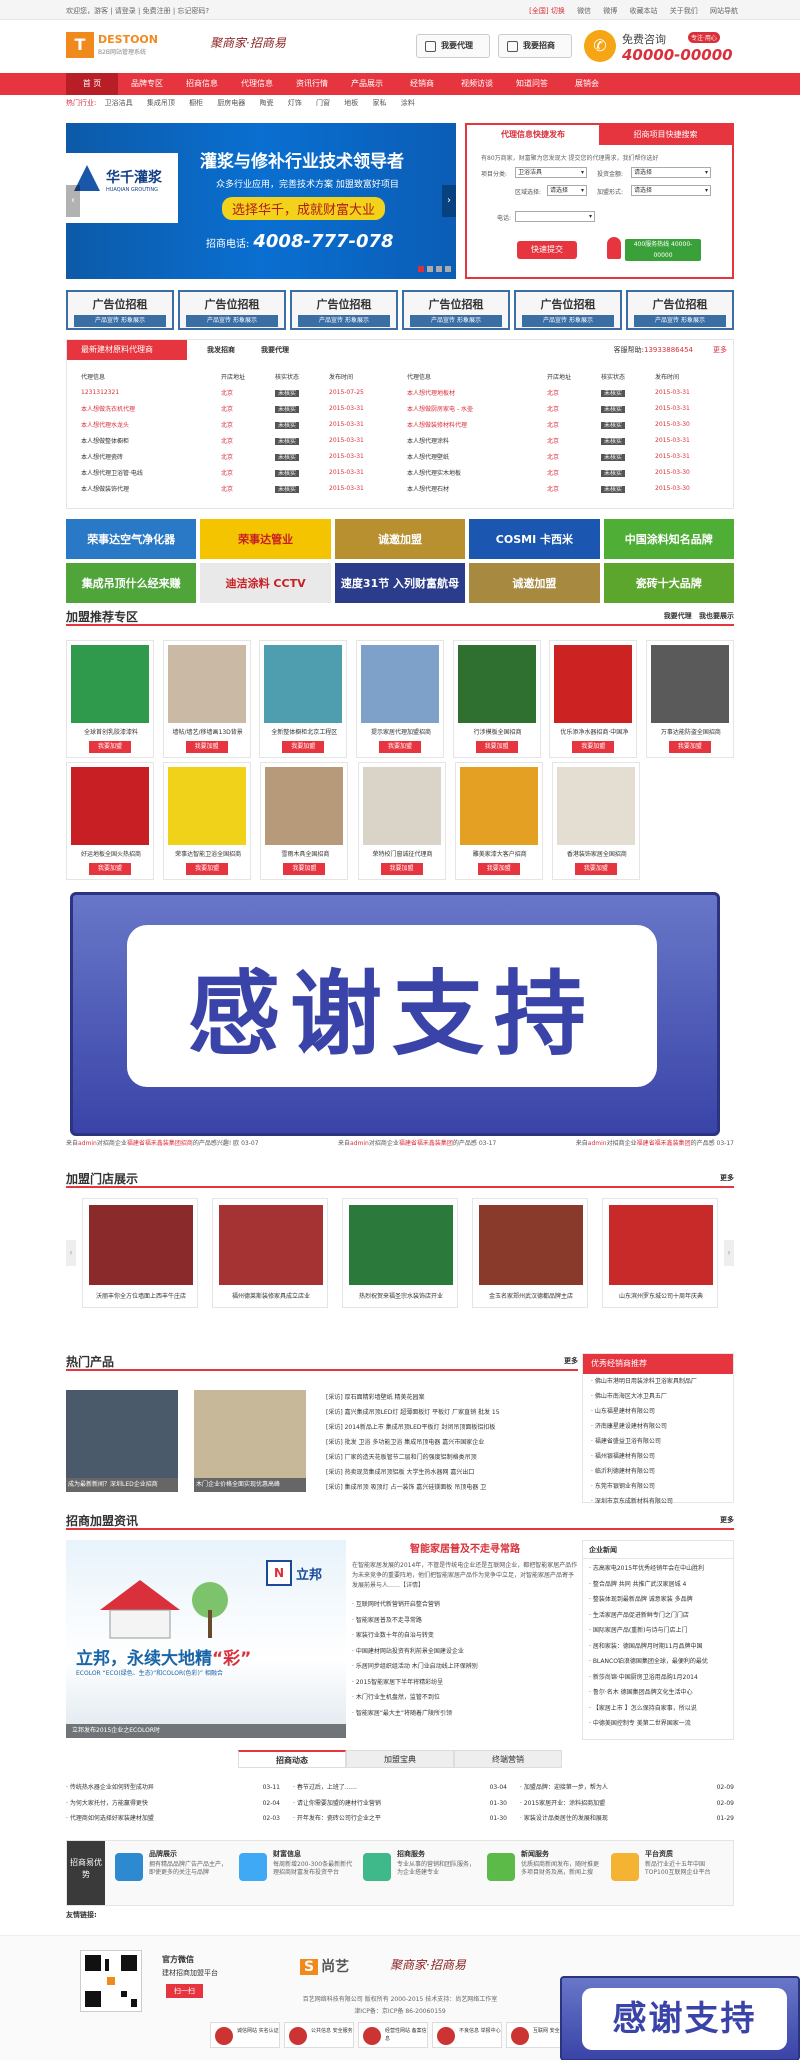 The image size is (800, 2060). I want to click on brand-logo: 诚邀加盟, so click(400, 539).